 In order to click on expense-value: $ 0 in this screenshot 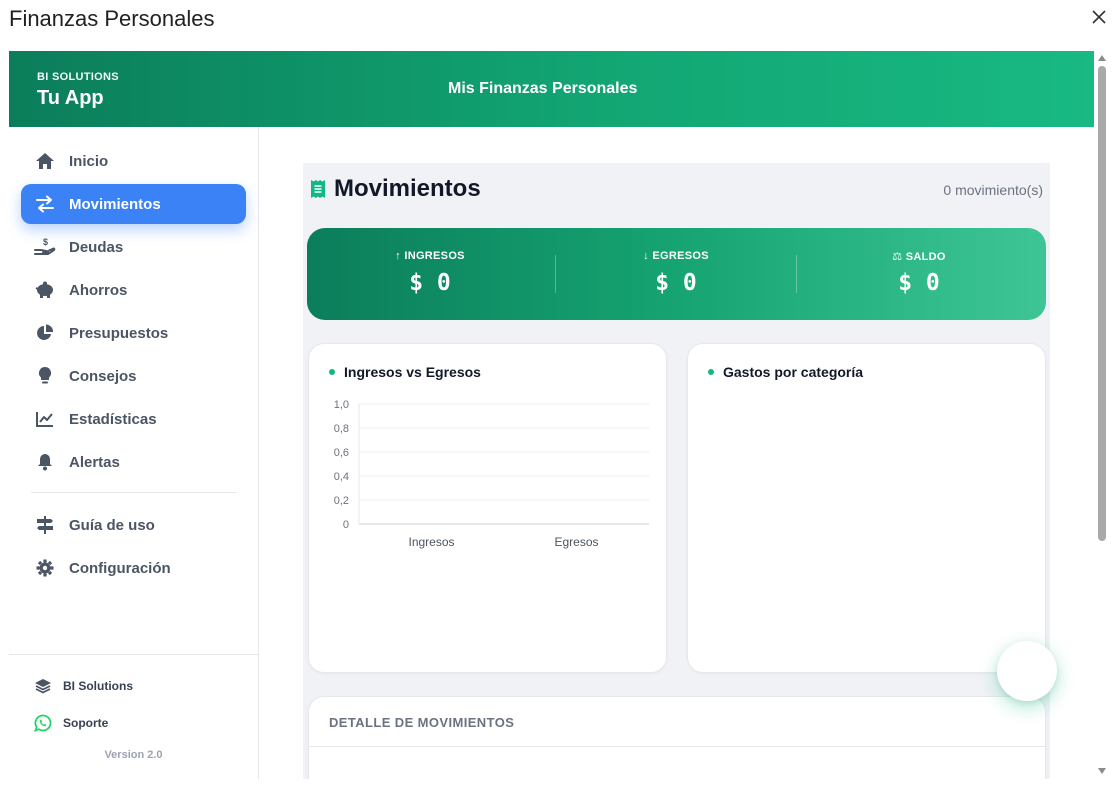, I will do `click(676, 283)`.